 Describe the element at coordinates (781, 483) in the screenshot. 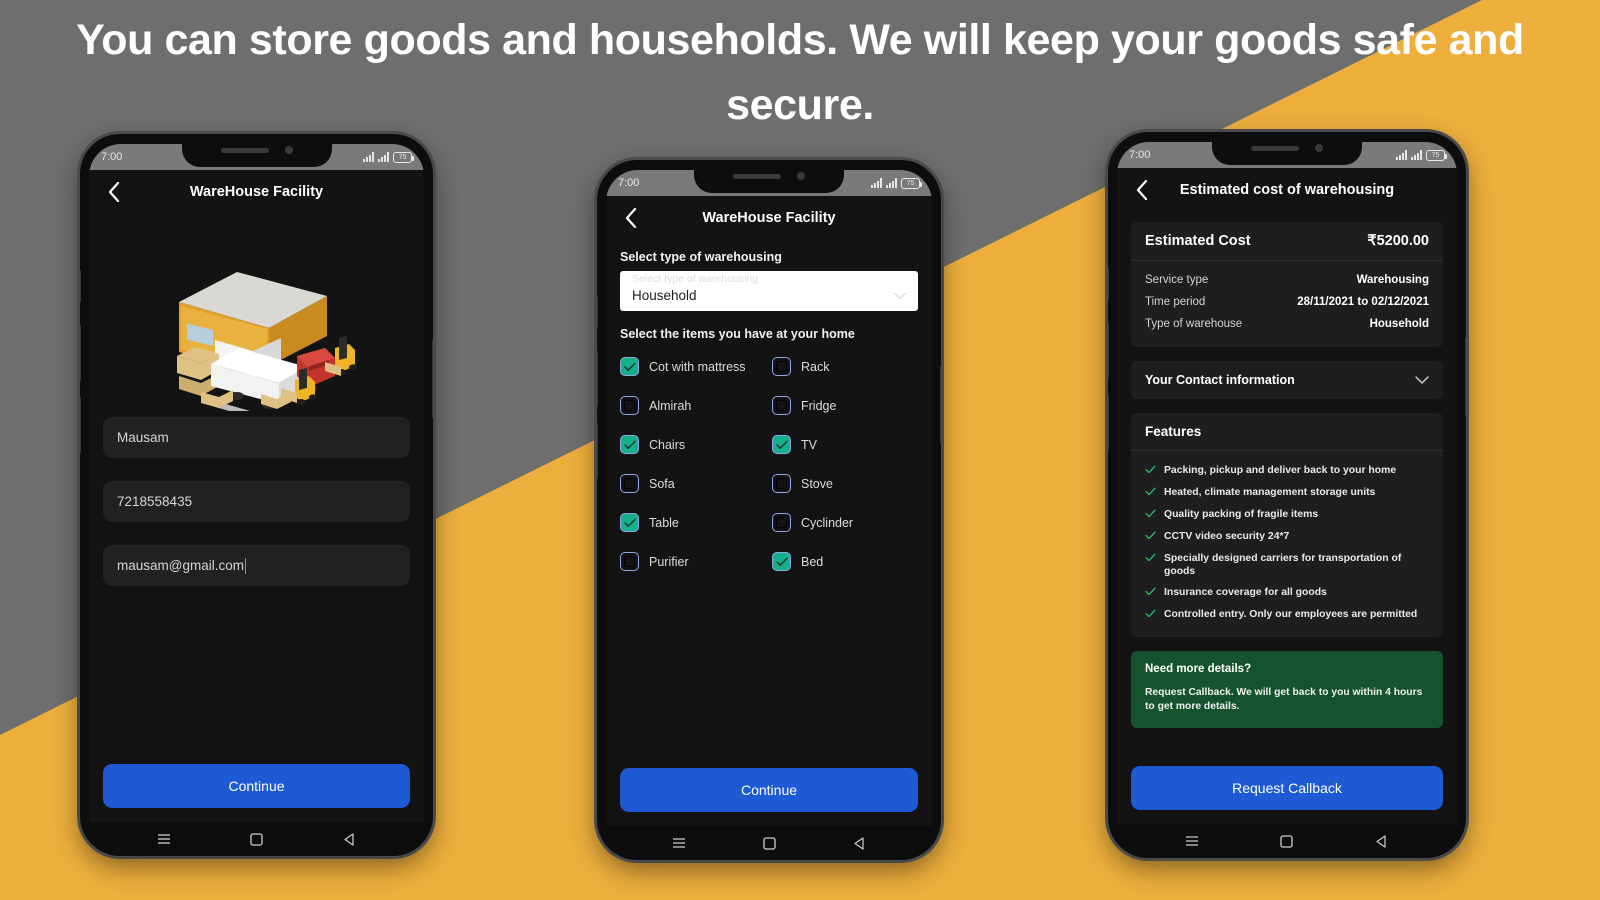

I see `checkbox-stove` at that location.